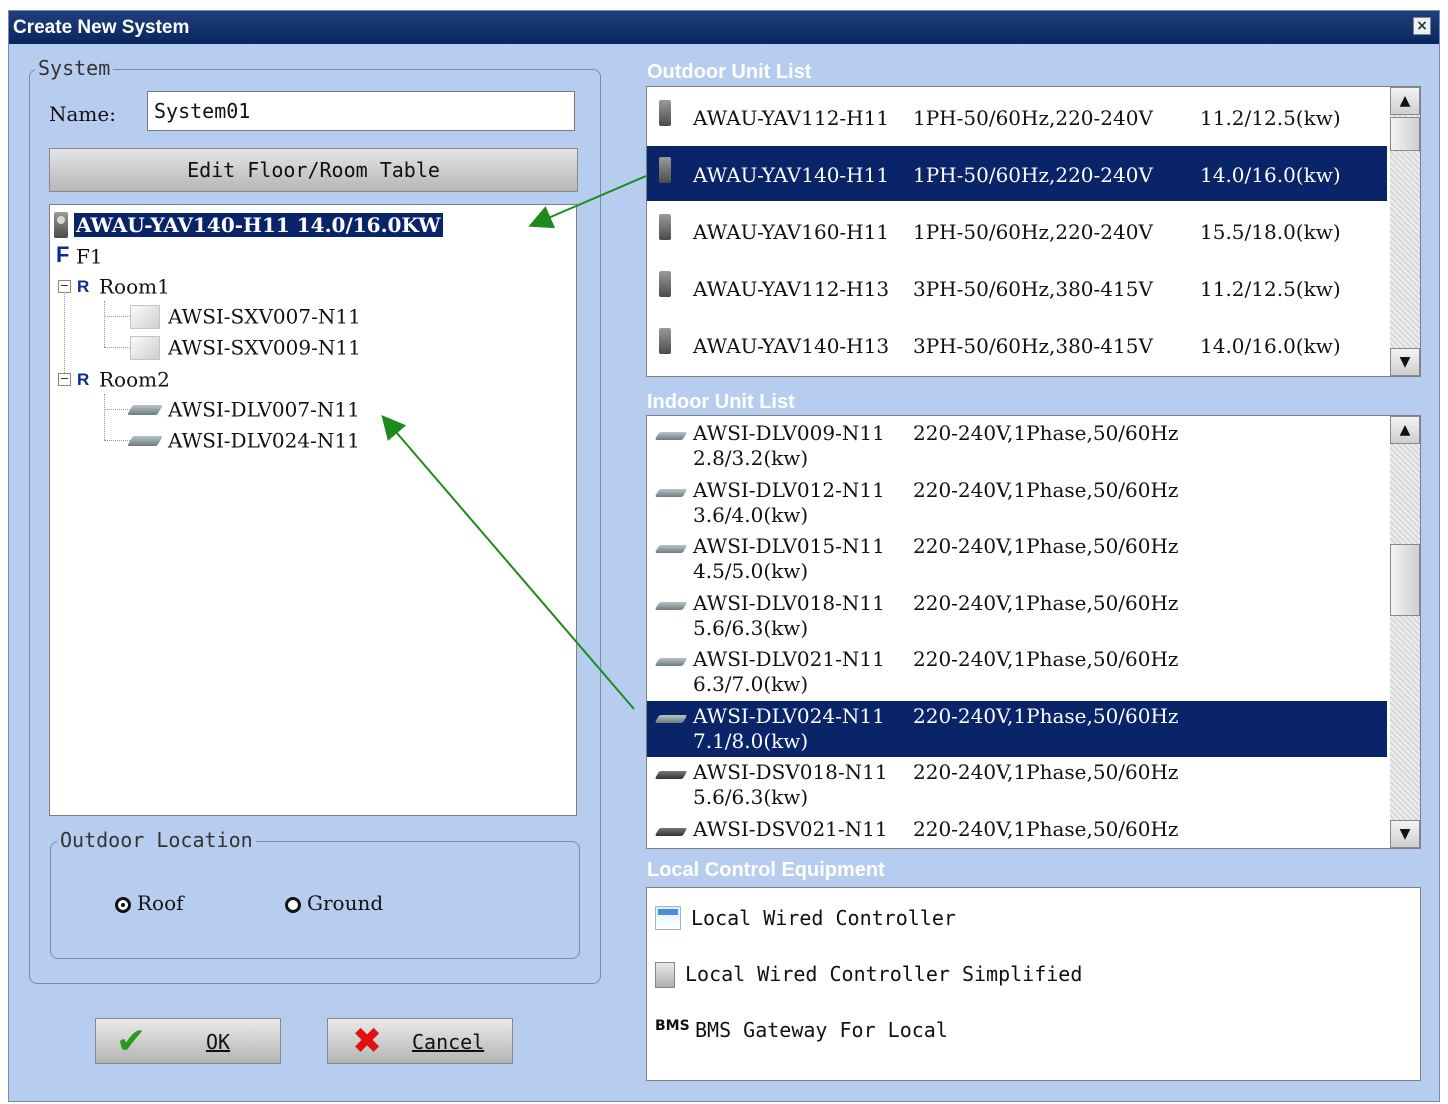 The height and width of the screenshot is (1104, 1448). I want to click on wired-controller-icon, so click(668, 918).